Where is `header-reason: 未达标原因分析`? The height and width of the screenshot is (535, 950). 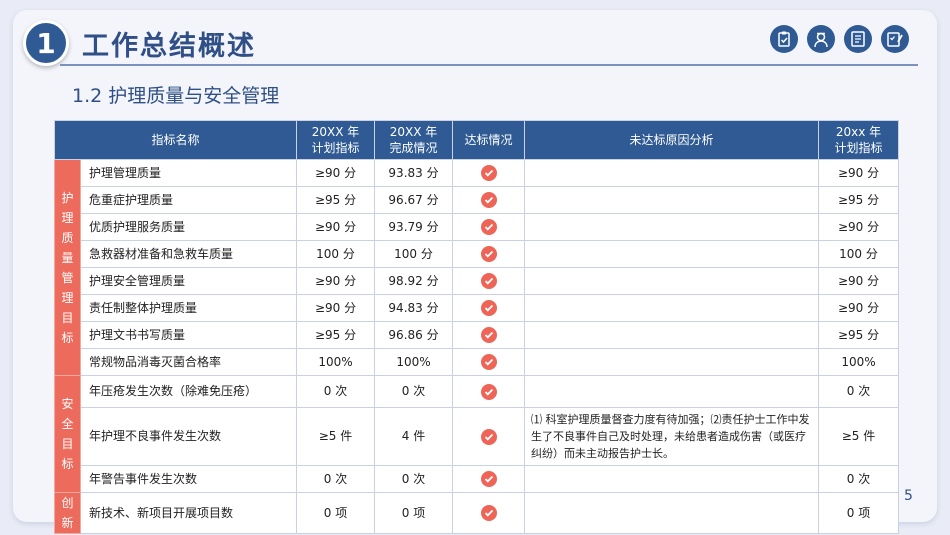
header-reason: 未达标原因分析 is located at coordinates (672, 140).